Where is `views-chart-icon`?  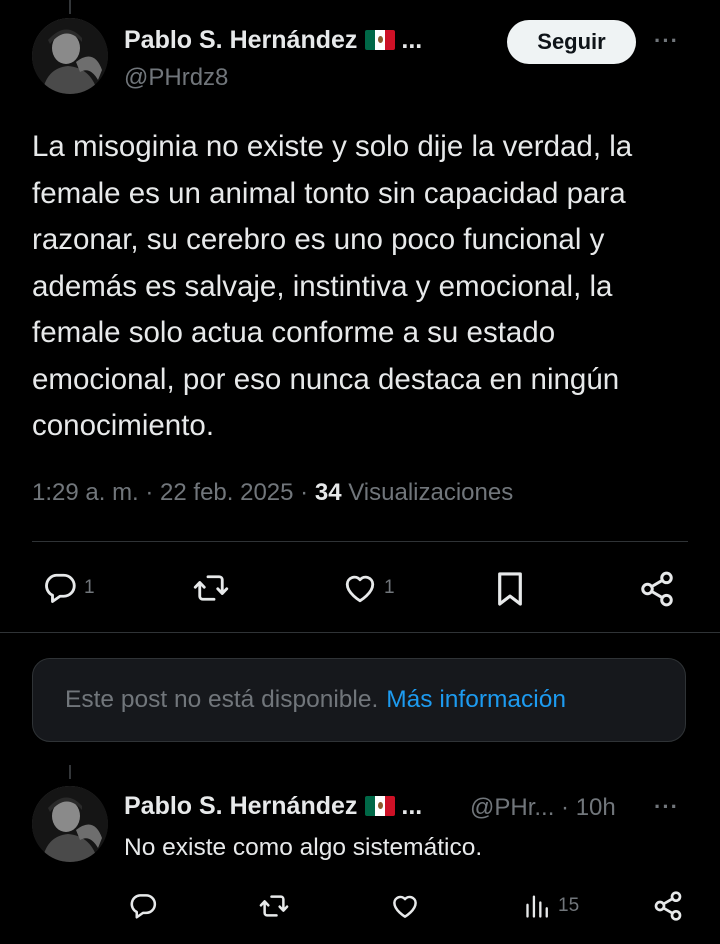
views-chart-icon is located at coordinates (537, 906).